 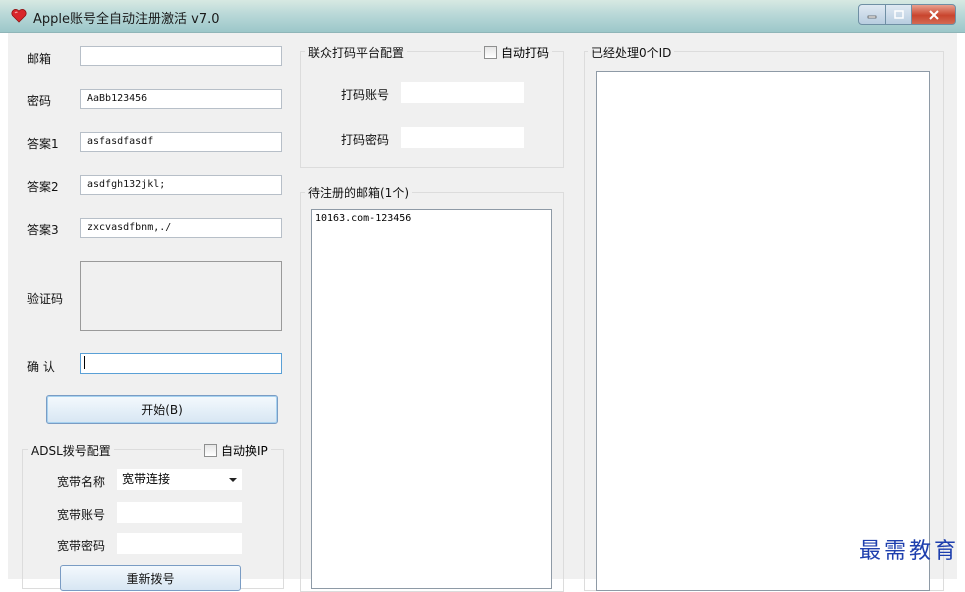 I want to click on broadband-password-field, so click(x=179, y=543).